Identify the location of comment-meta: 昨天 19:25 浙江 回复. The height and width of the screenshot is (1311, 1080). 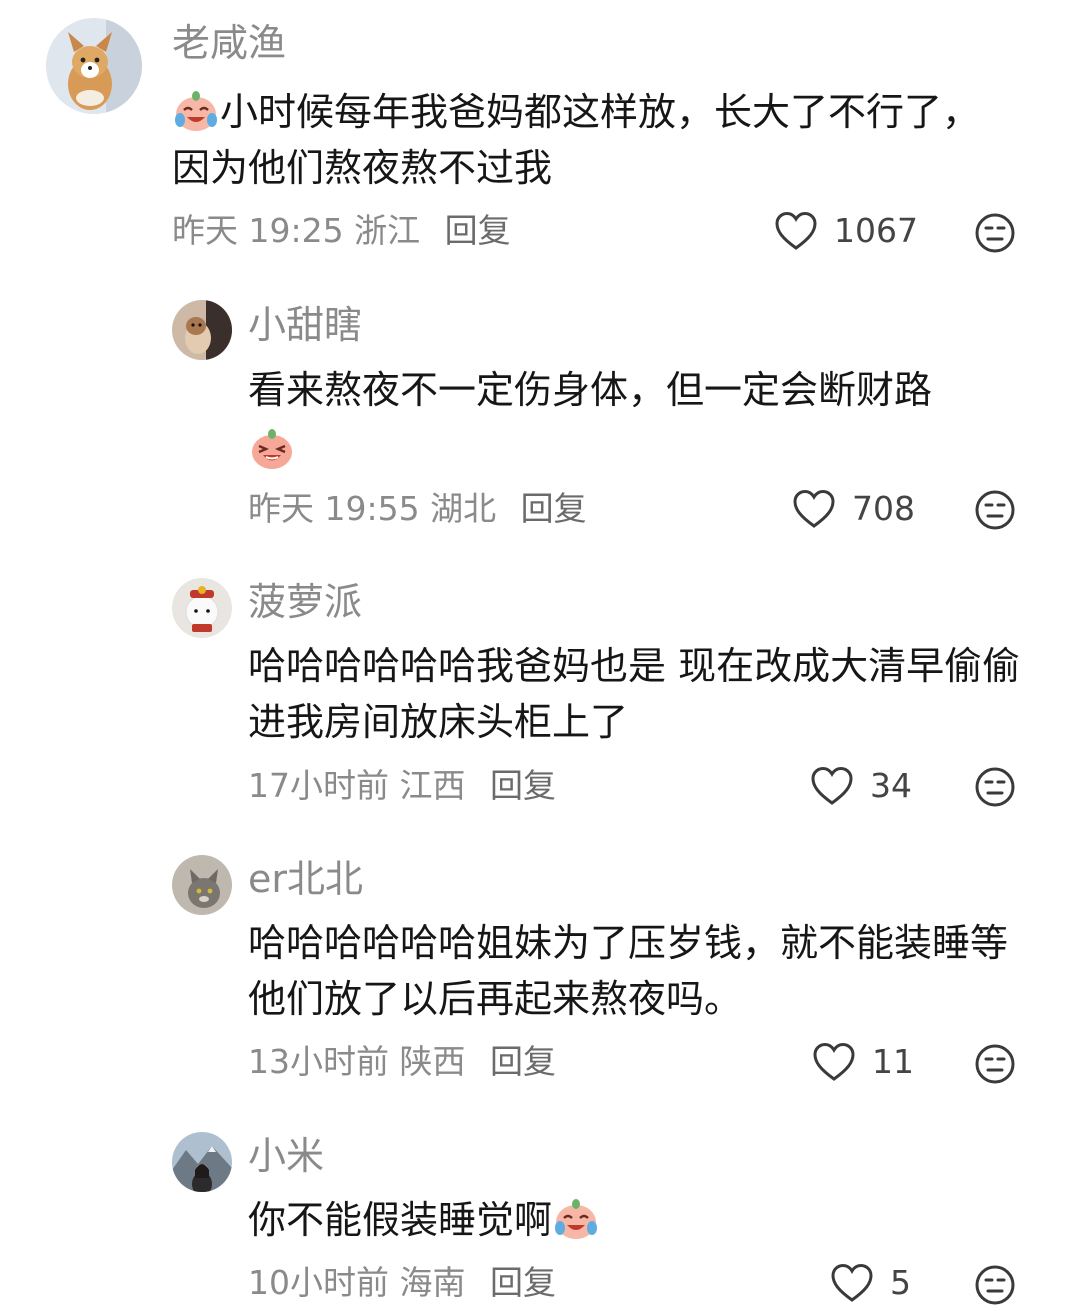
(341, 231).